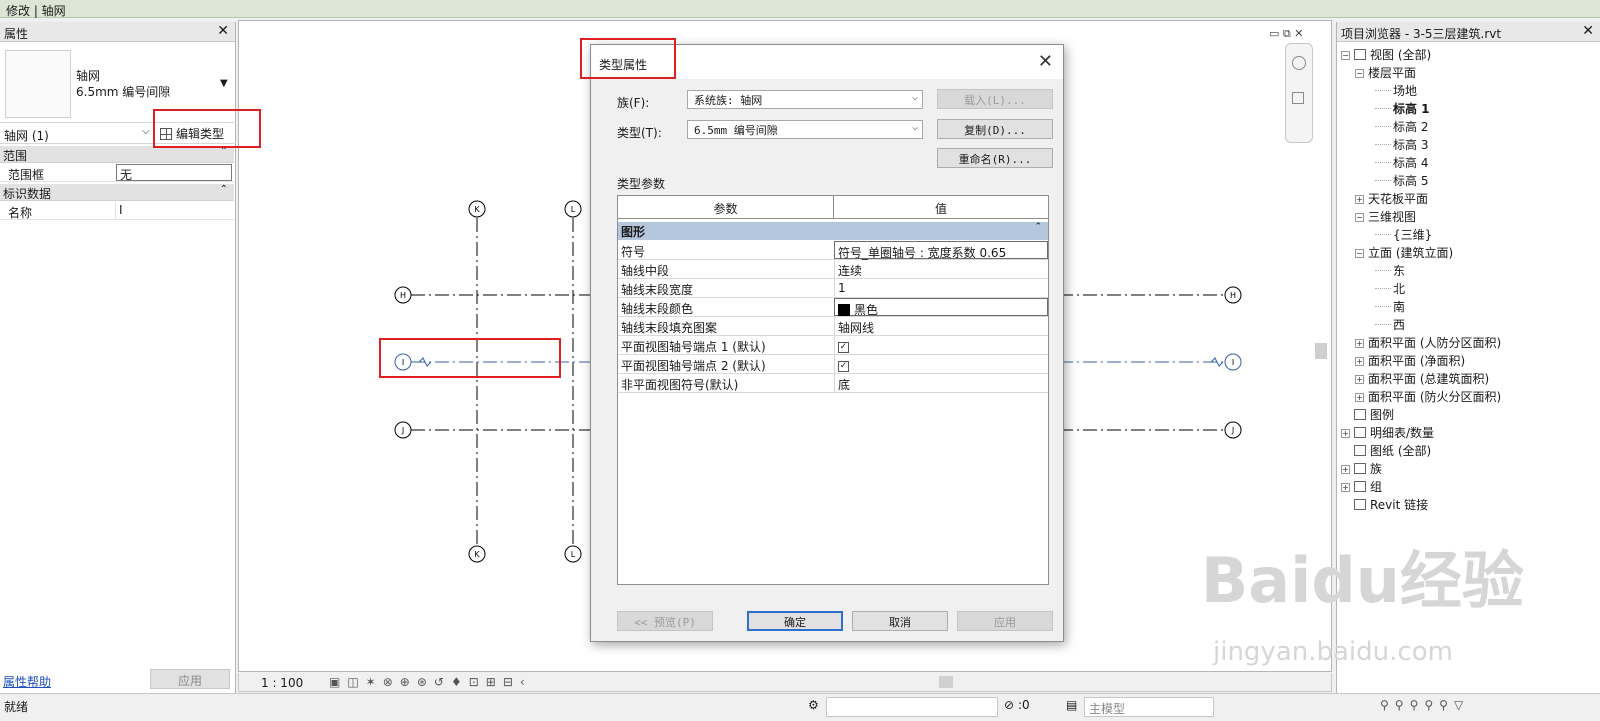 Image resolution: width=1600 pixels, height=721 pixels. Describe the element at coordinates (1360, 450) in the screenshot. I see `sheets-icon` at that location.